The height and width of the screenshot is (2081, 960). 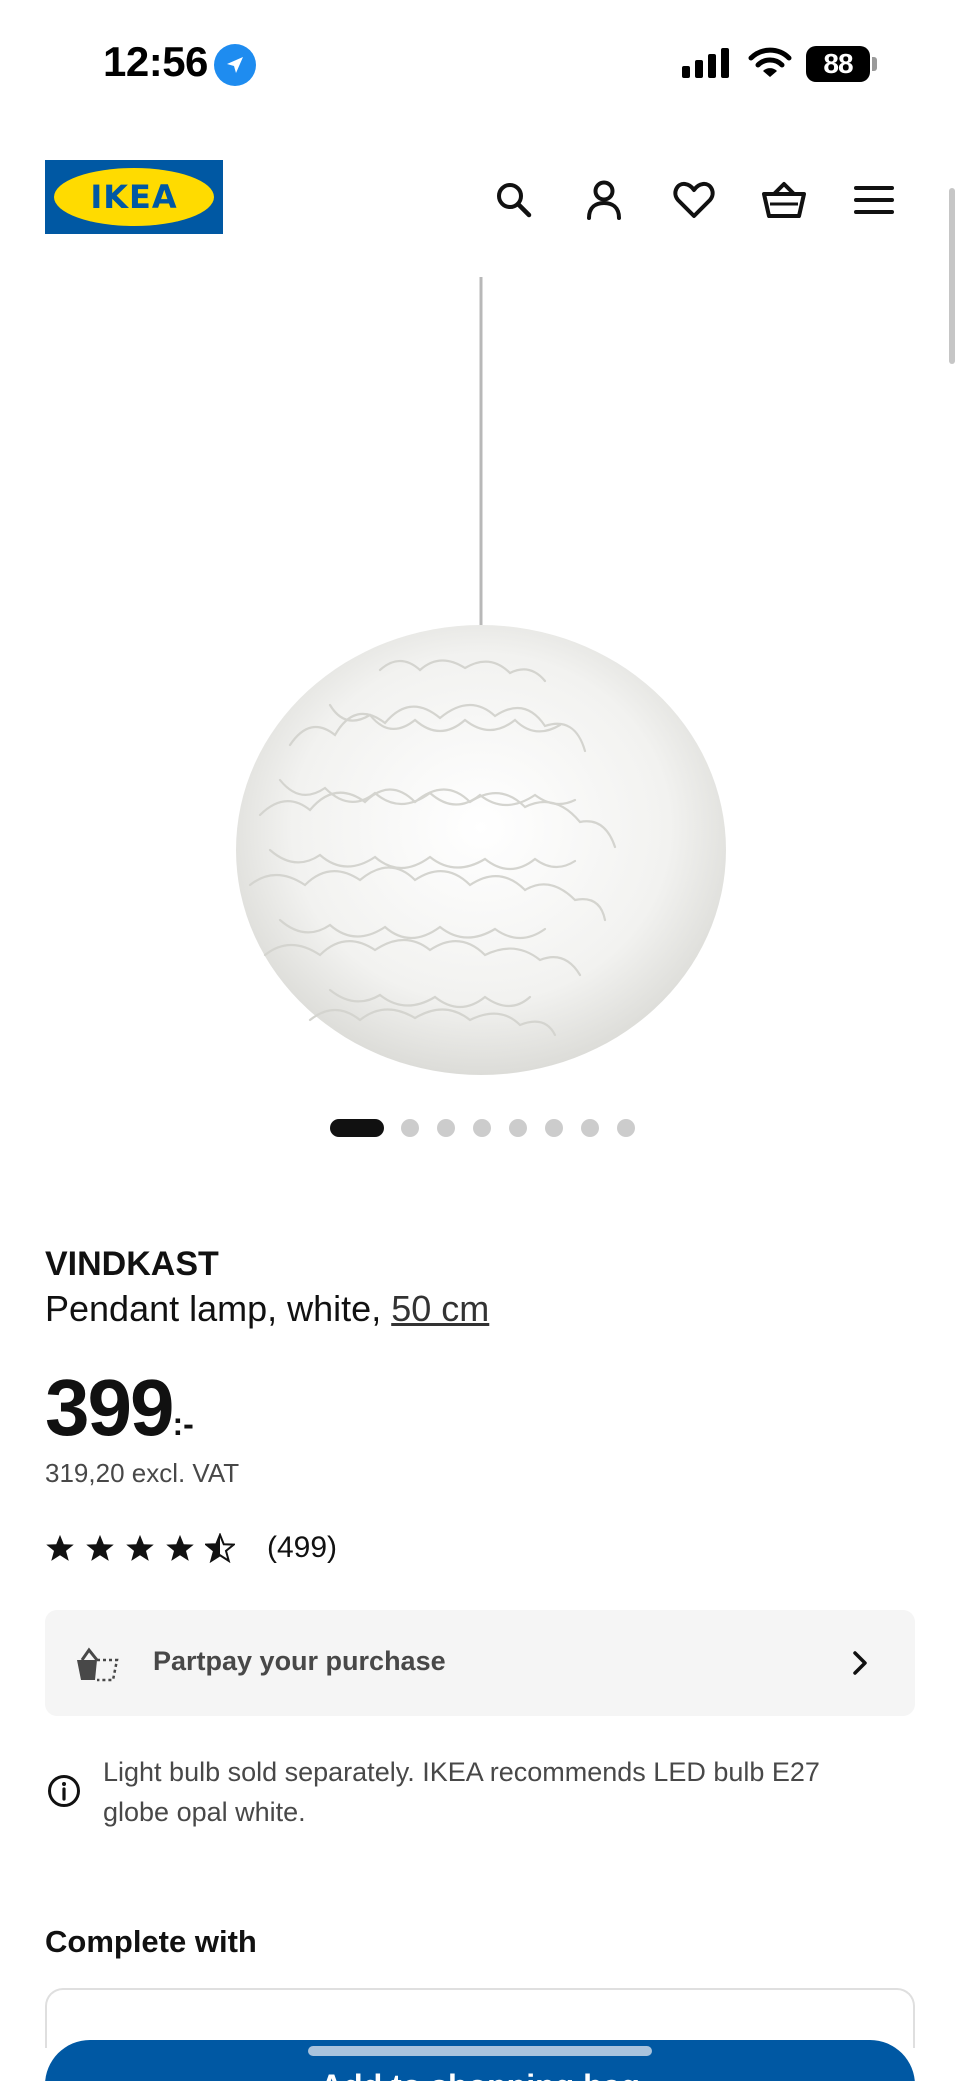 What do you see at coordinates (132, 1264) in the screenshot?
I see `product-name: VINDKAST` at bounding box center [132, 1264].